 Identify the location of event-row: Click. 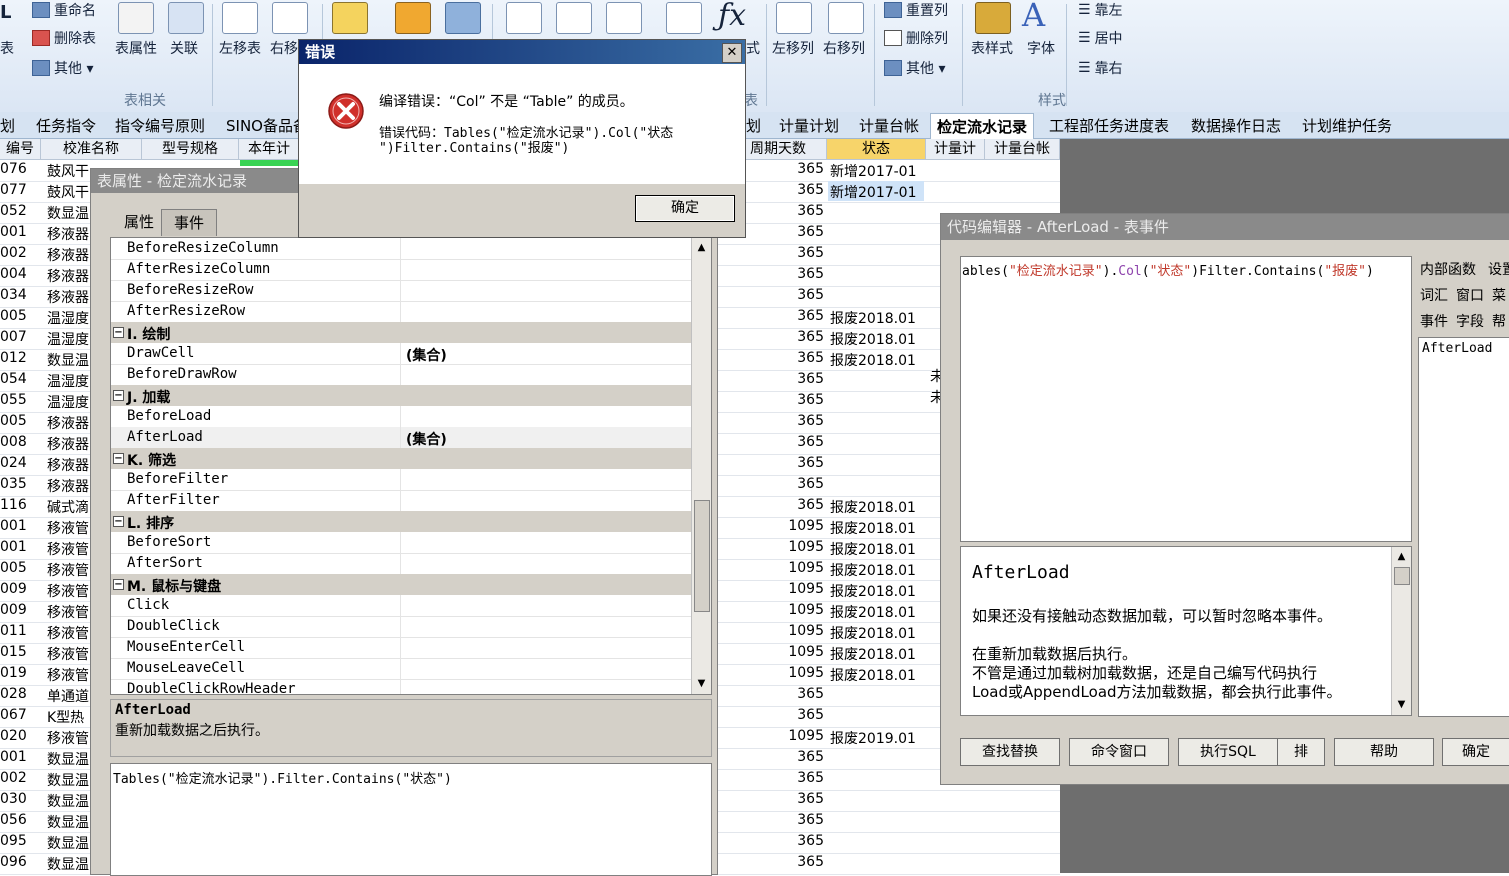
(401, 606).